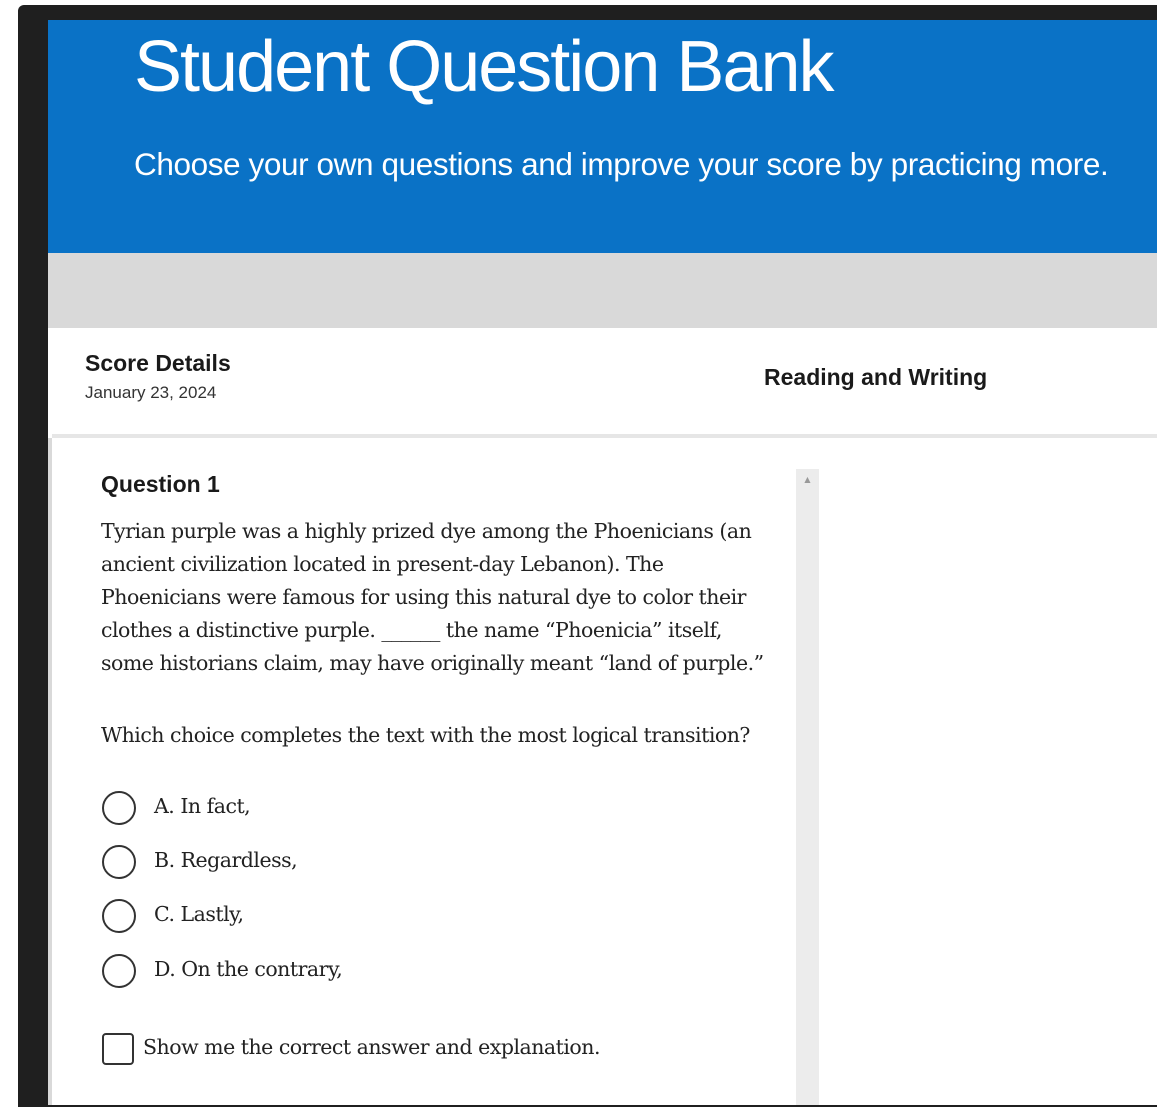  I want to click on triangle-up-icon: ▲, so click(807, 480).